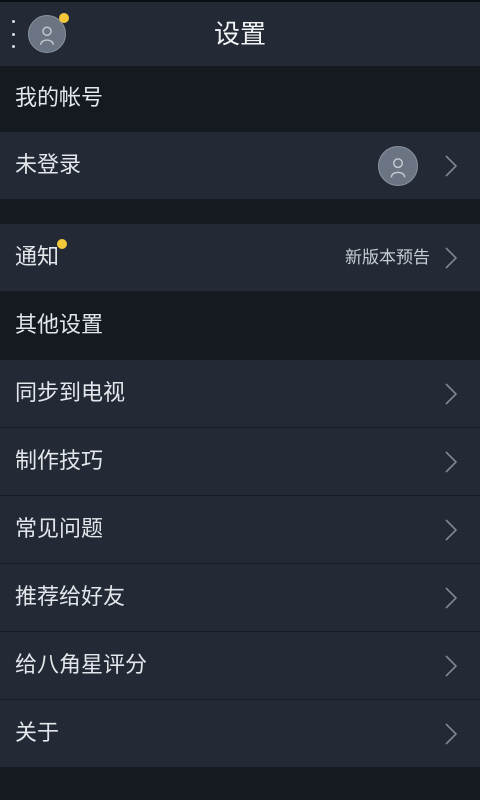  What do you see at coordinates (59, 98) in the screenshot?
I see `section-title: 我的帐号` at bounding box center [59, 98].